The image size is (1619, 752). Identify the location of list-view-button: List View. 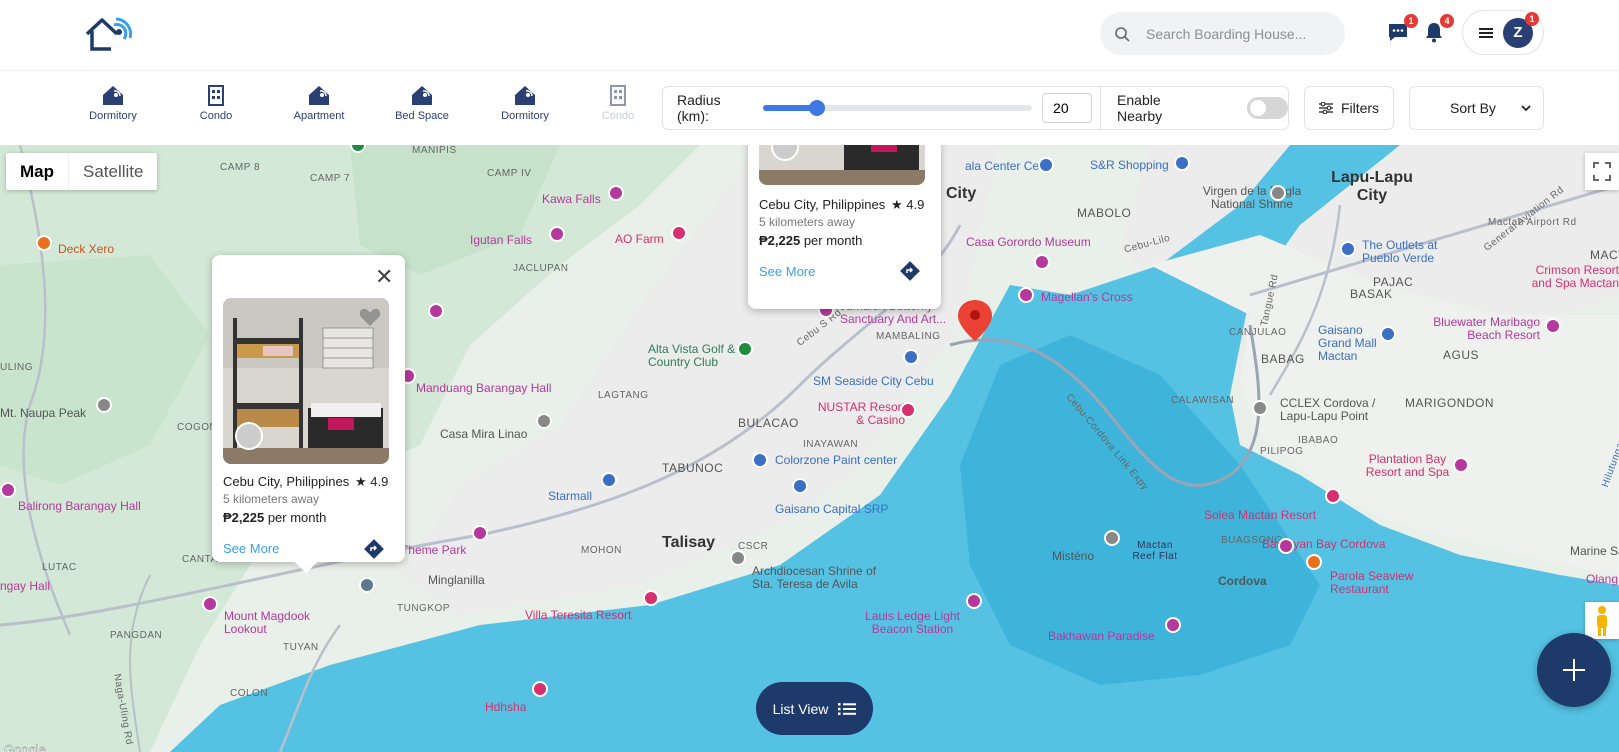
(814, 708).